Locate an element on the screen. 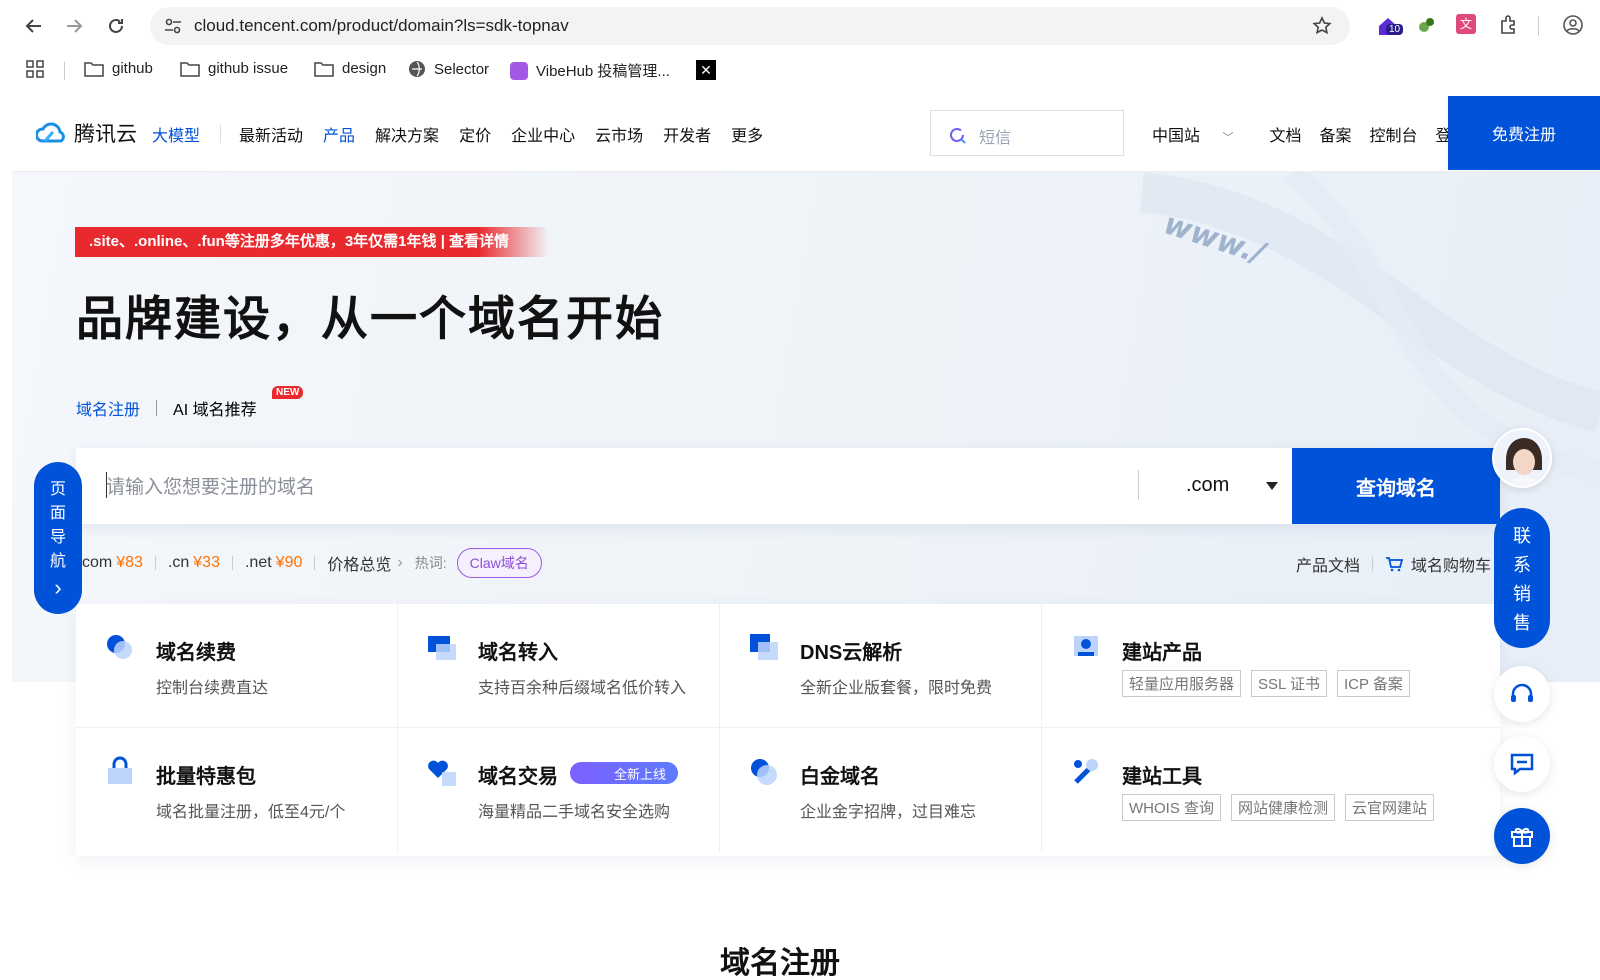 Image resolution: width=1600 pixels, height=980 pixels. card-desc: 控制台续费直达 is located at coordinates (212, 688).